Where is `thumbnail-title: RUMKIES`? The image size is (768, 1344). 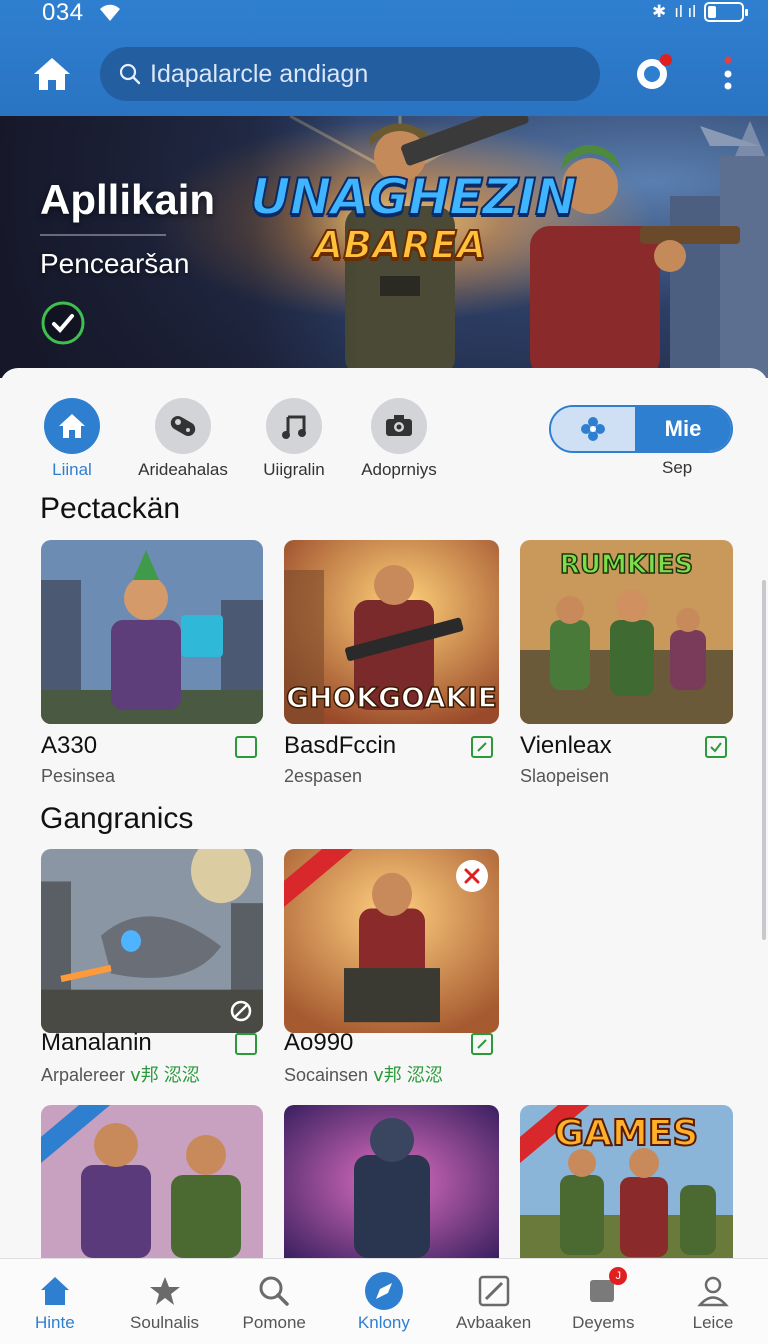 thumbnail-title: RUMKIES is located at coordinates (626, 565).